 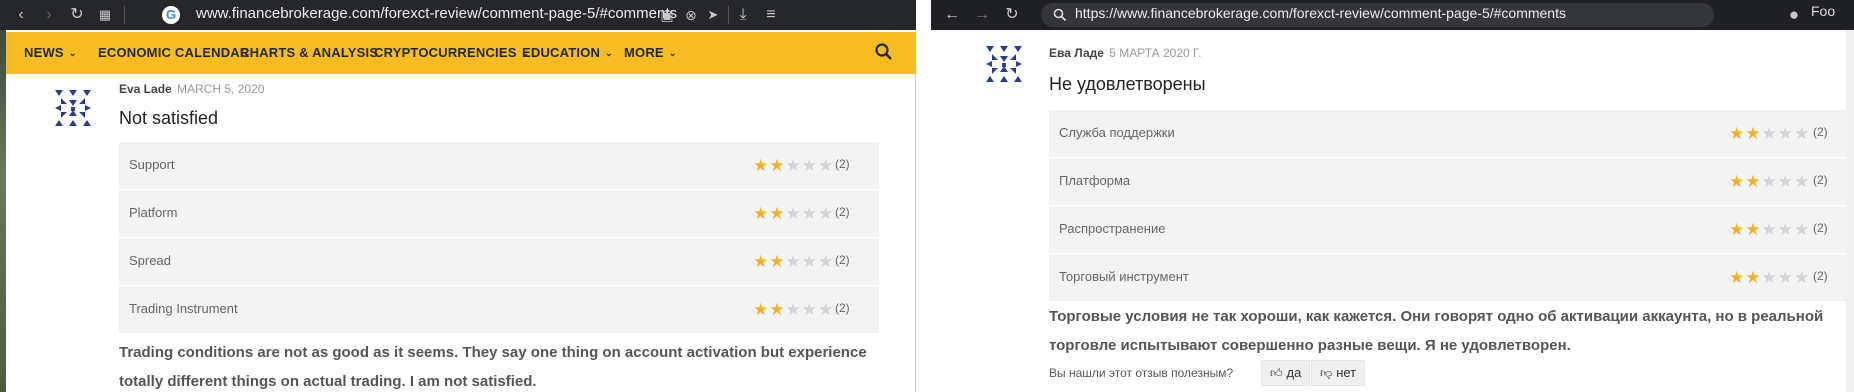 What do you see at coordinates (1346, 372) in the screenshot?
I see `vote-no-label: нет` at bounding box center [1346, 372].